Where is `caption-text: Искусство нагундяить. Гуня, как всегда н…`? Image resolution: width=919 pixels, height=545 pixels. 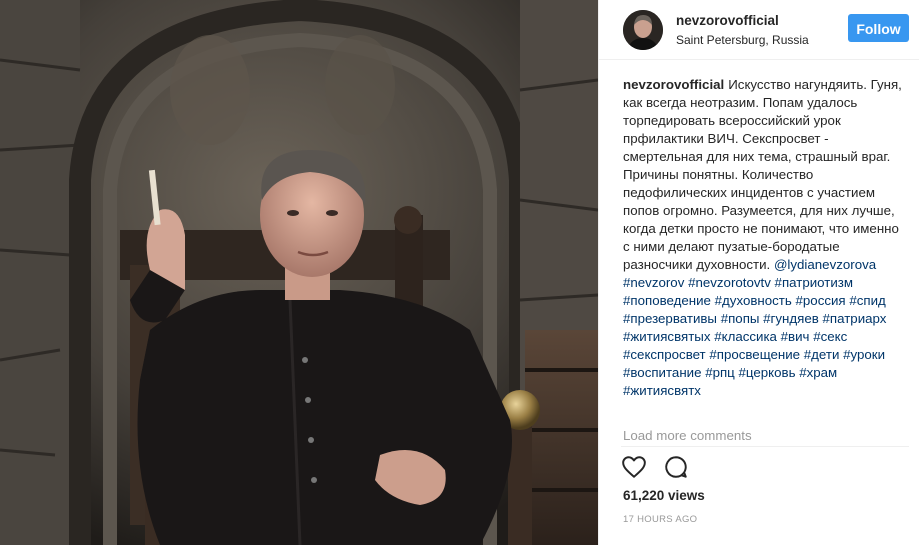
caption-text: Искусство нагундяить. Гуня, как всегда н… is located at coordinates (762, 174).